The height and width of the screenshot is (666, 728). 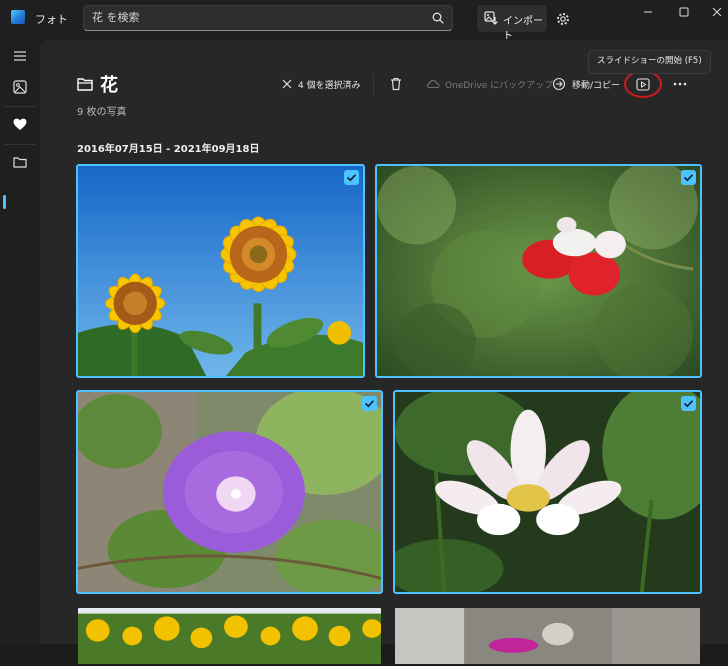 I want to click on lotus-image, so click(x=547, y=492).